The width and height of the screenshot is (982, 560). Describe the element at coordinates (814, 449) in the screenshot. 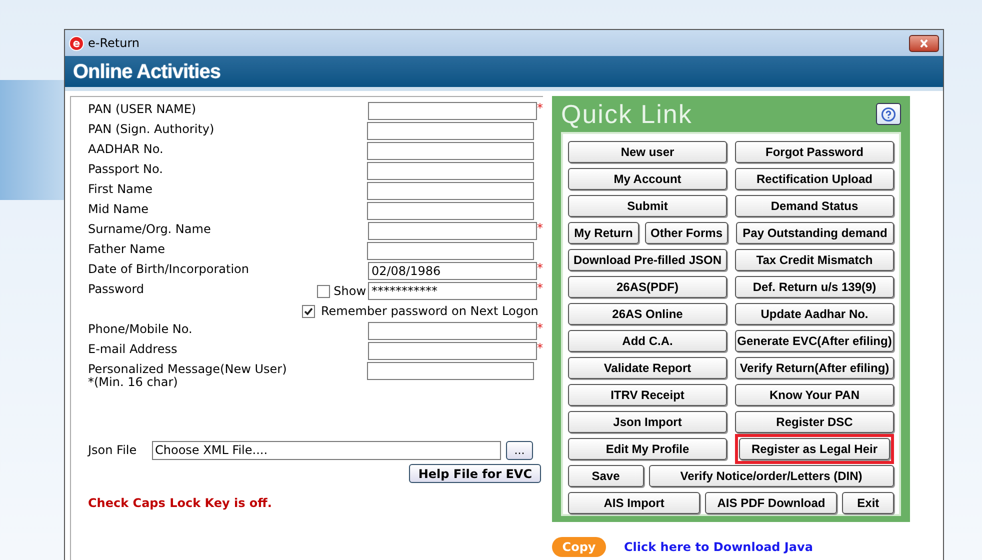

I see `quick-link-button: Register as Legal Heir` at that location.